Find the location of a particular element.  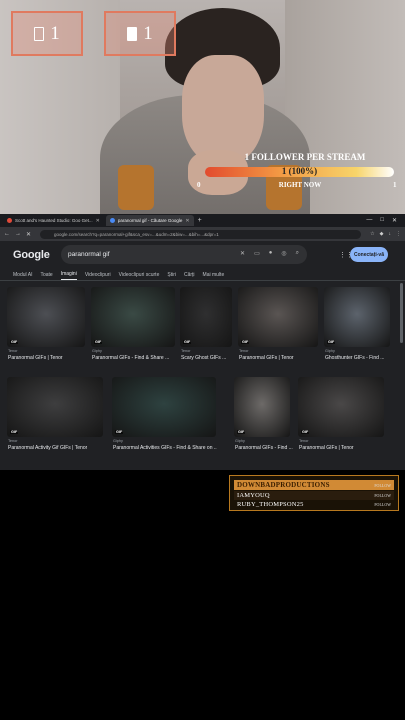

tab-news: Știri is located at coordinates (171, 275).